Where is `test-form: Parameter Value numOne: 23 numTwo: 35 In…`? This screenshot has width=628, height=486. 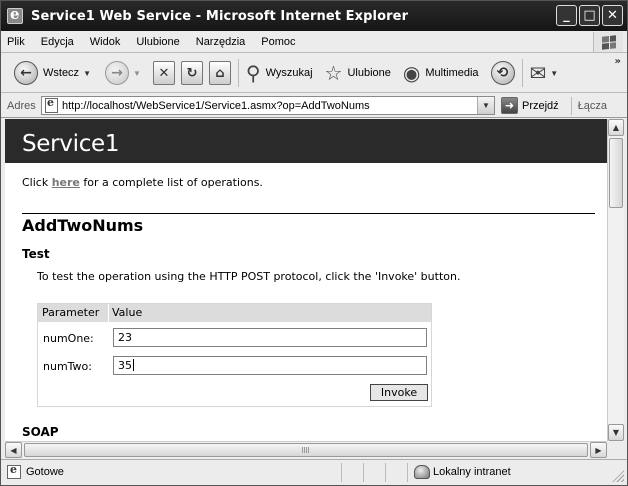
test-form: Parameter Value numOne: 23 numTwo: 35 In… is located at coordinates (234, 355).